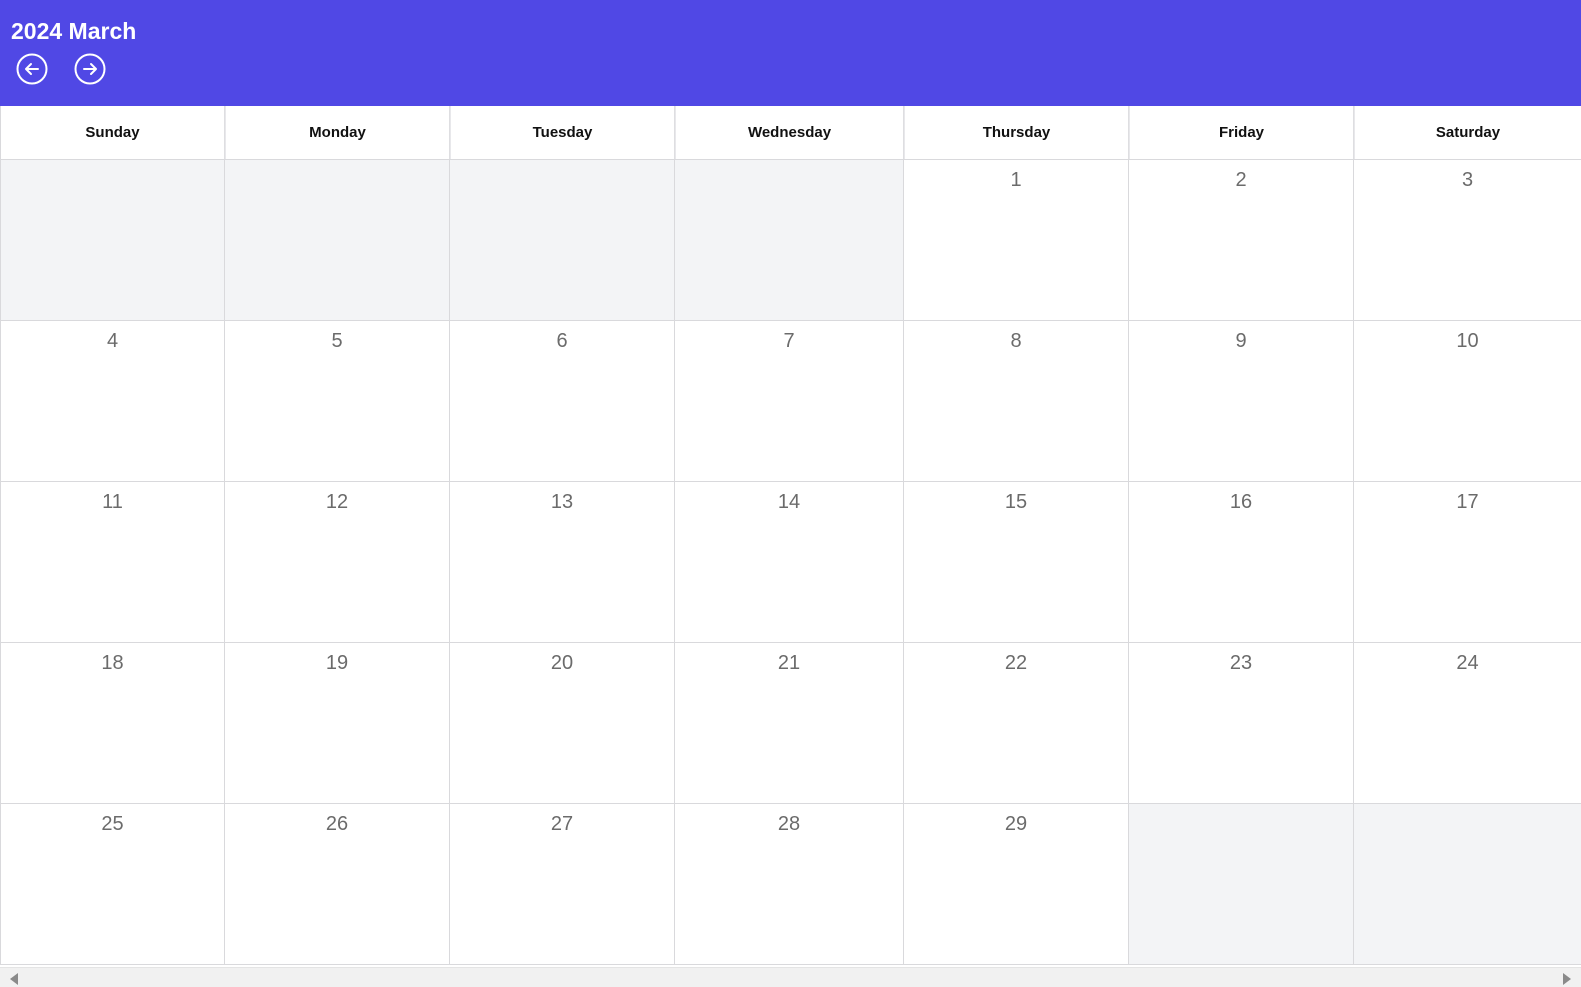  Describe the element at coordinates (112, 502) in the screenshot. I see `day-number: 11` at that location.